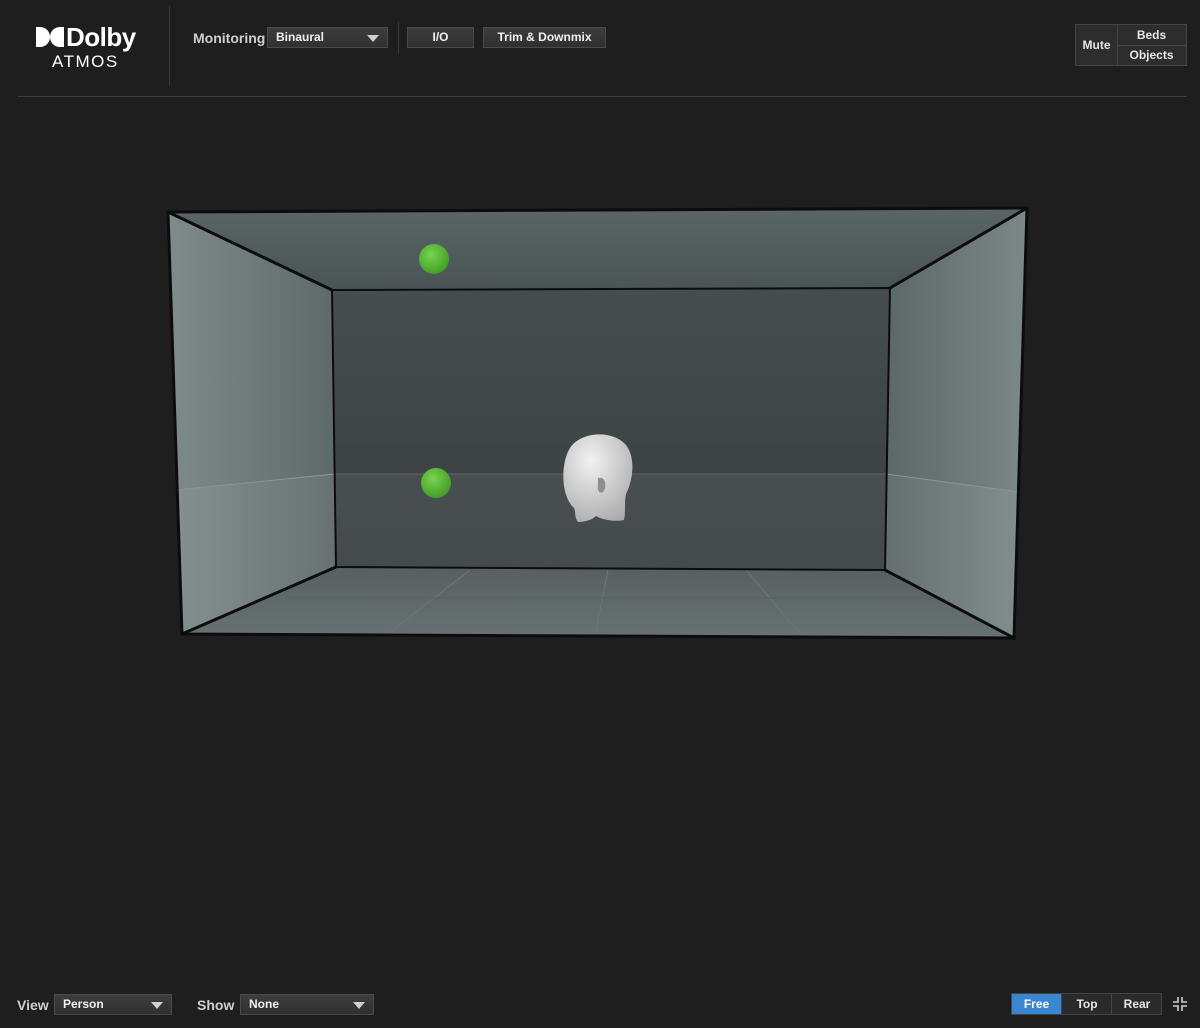 This screenshot has width=1200, height=1028. I want to click on brand-sub: ATMOS, so click(85, 61).